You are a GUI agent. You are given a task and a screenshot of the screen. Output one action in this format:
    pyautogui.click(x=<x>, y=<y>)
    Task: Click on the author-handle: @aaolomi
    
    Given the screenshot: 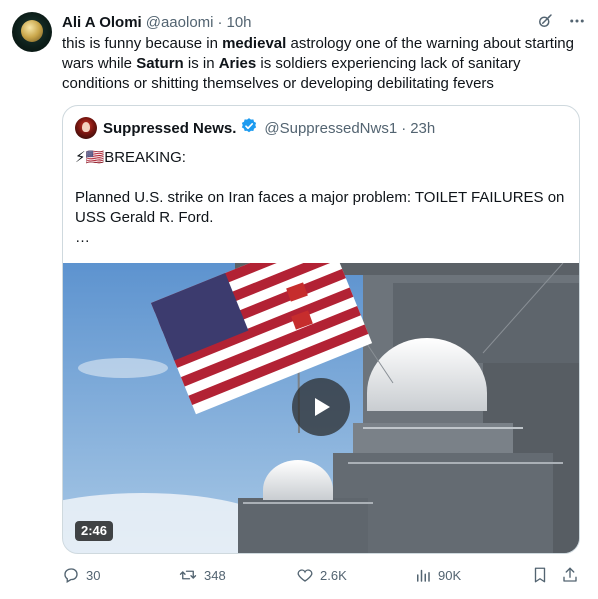 What is the action you would take?
    pyautogui.click(x=180, y=22)
    